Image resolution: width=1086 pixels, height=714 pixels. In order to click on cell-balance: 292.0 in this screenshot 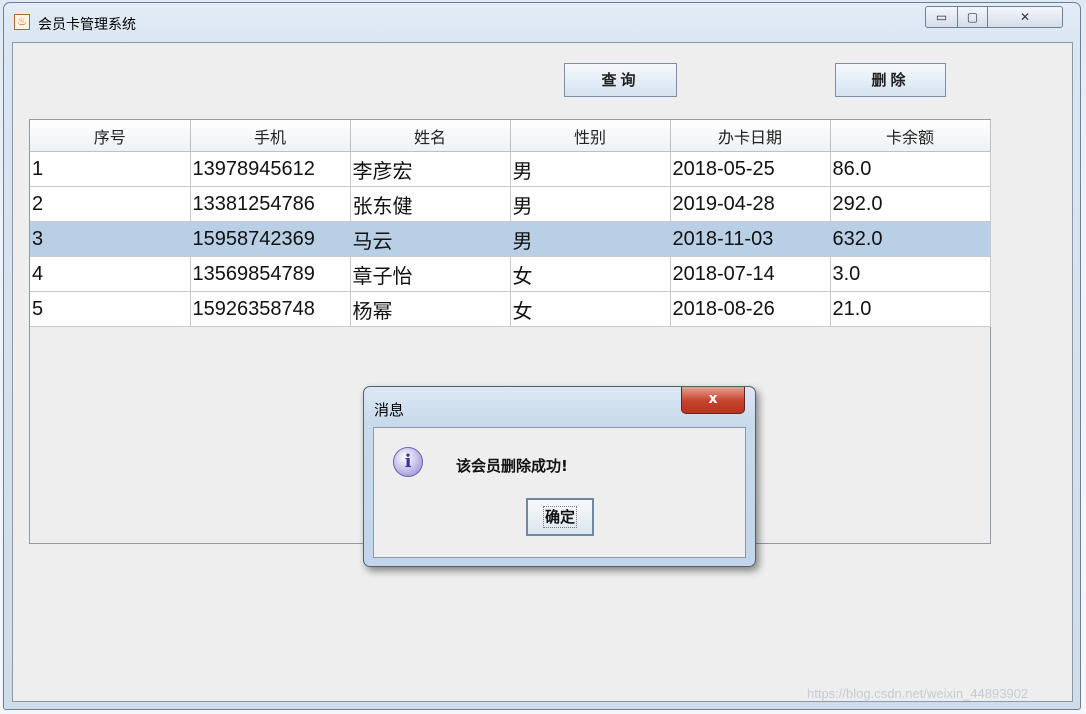, I will do `click(910, 204)`.